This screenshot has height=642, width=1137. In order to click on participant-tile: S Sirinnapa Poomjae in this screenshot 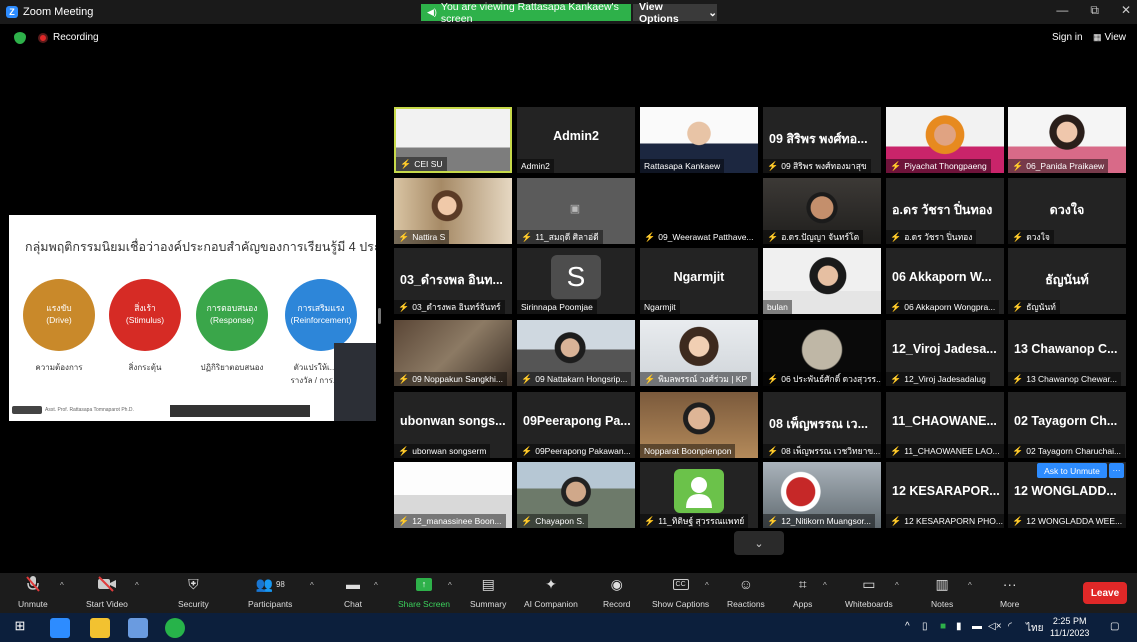, I will do `click(576, 281)`.